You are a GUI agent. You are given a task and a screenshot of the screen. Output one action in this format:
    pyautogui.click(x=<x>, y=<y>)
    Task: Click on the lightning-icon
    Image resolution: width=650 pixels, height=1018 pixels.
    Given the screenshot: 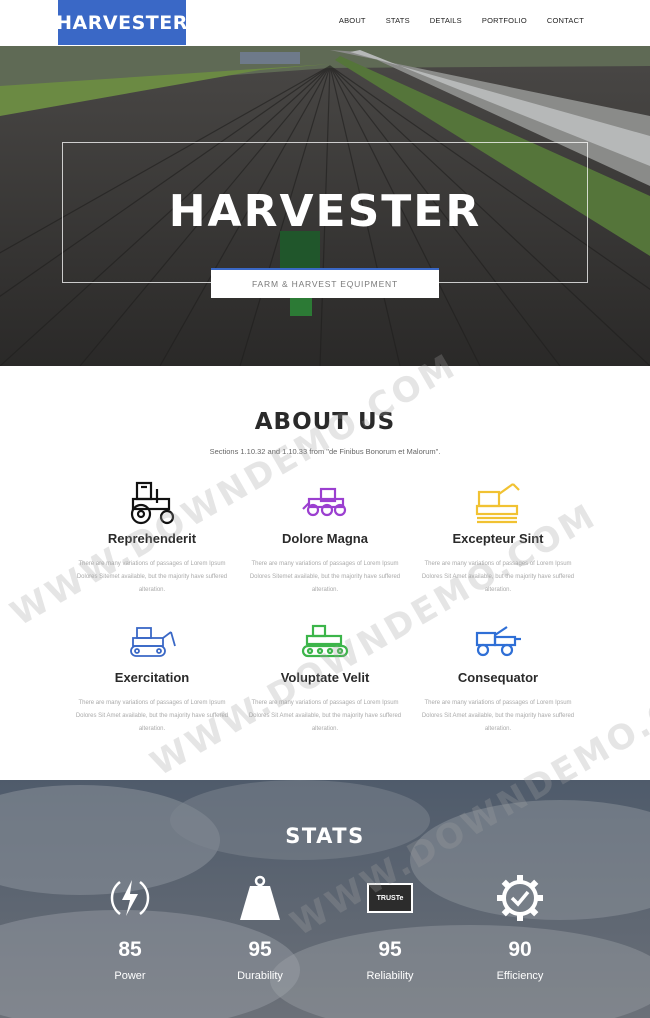 What is the action you would take?
    pyautogui.click(x=130, y=898)
    